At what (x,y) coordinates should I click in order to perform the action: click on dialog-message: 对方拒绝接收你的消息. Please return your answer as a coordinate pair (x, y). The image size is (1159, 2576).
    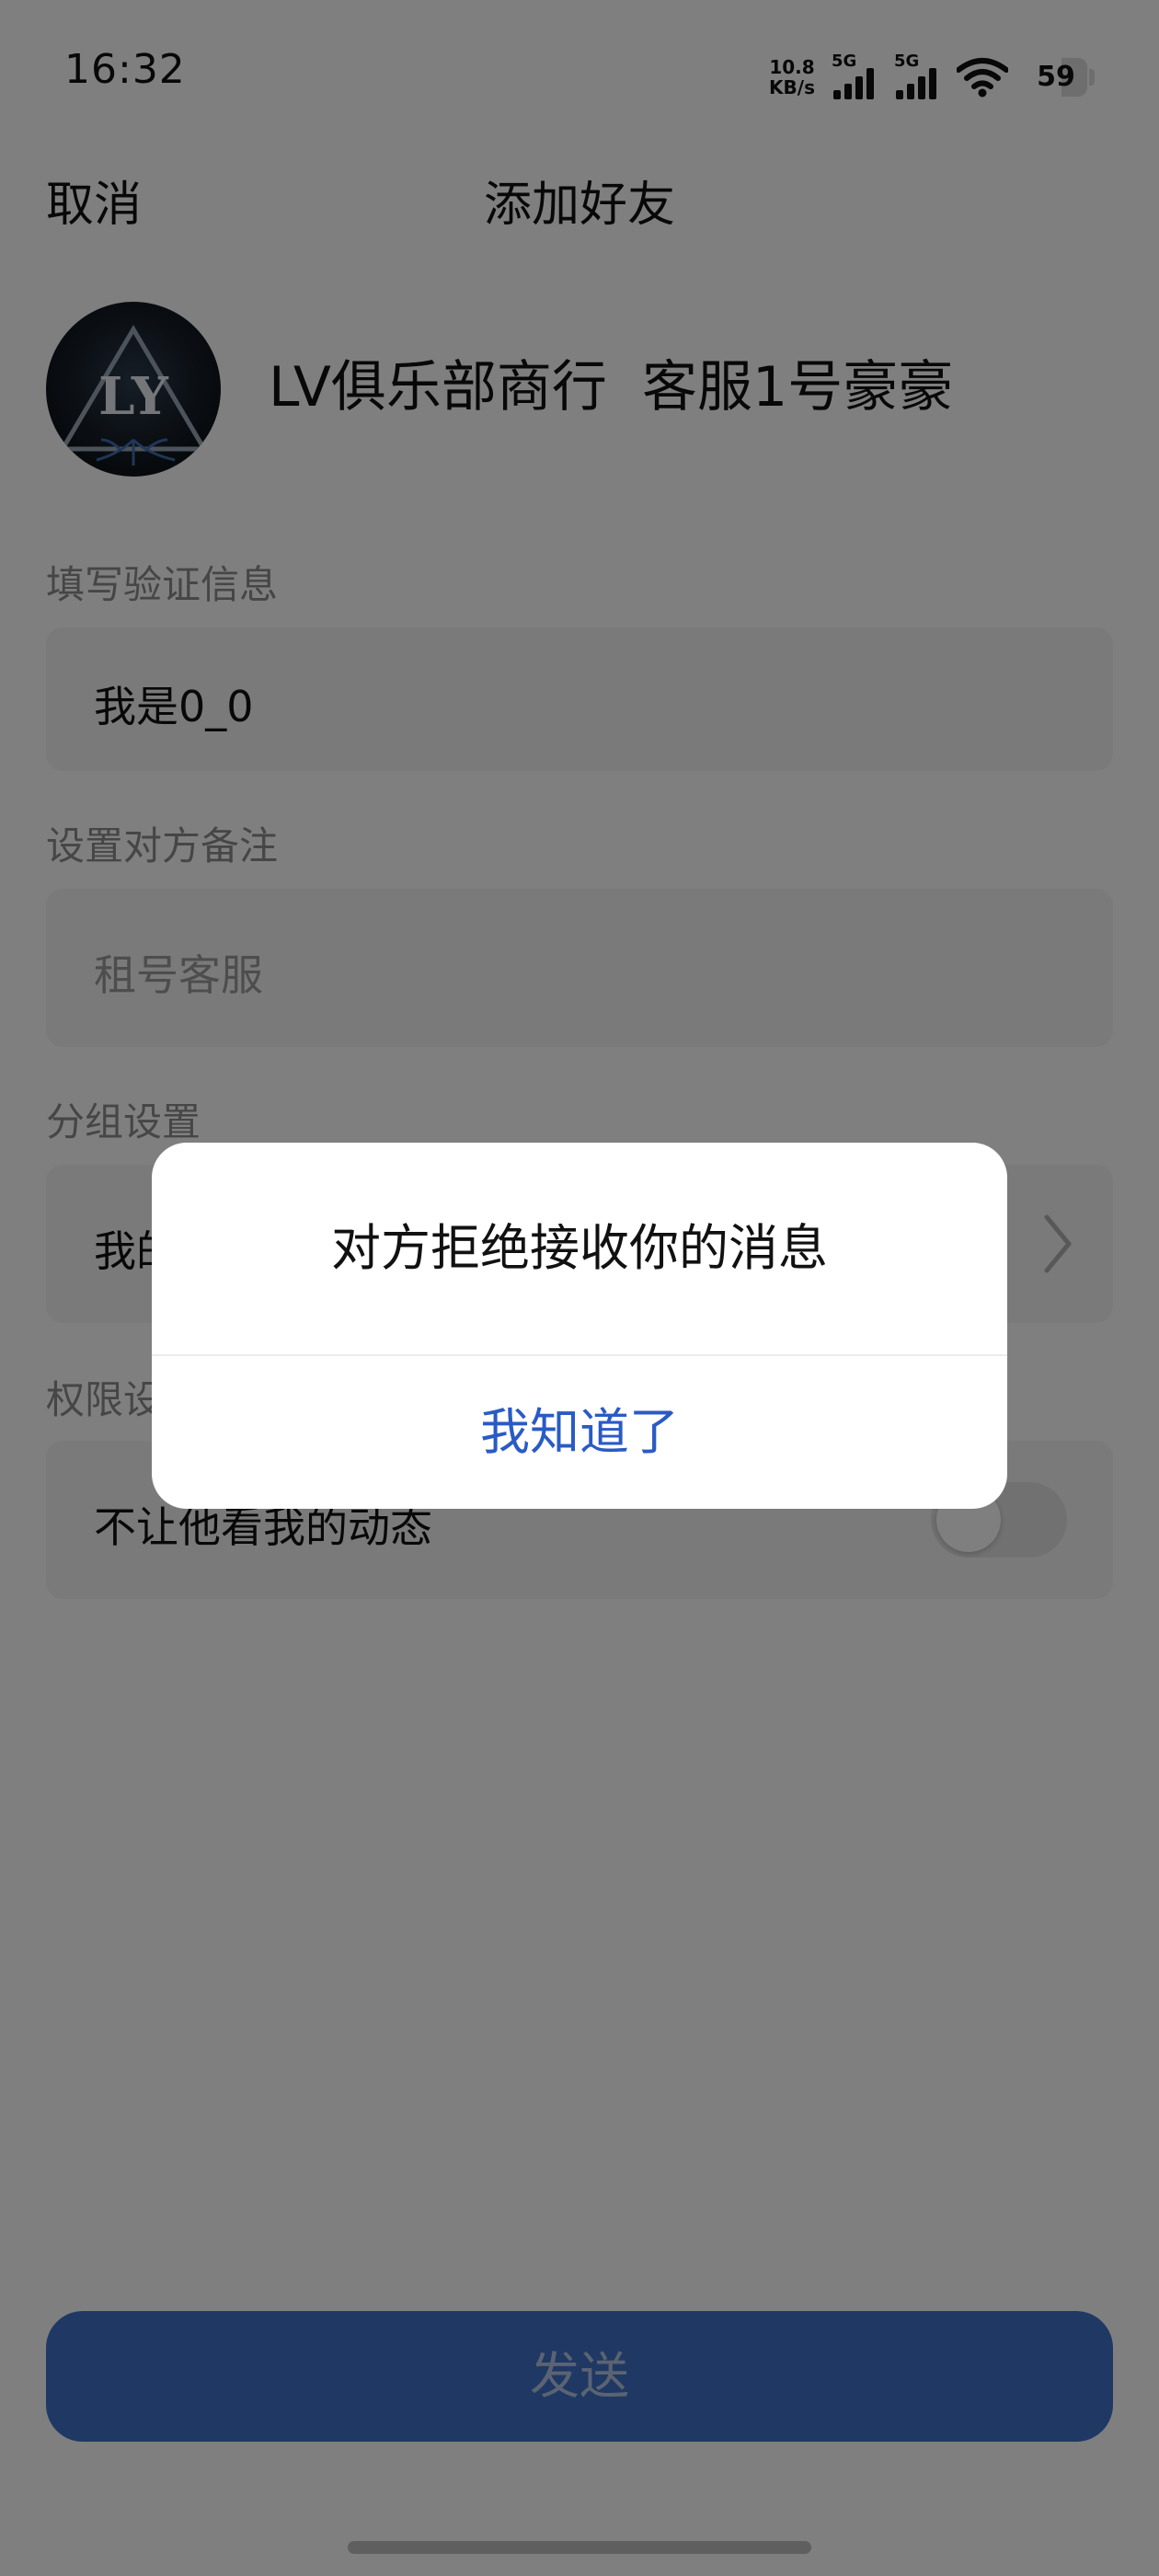
    Looking at the image, I should click on (579, 1248).